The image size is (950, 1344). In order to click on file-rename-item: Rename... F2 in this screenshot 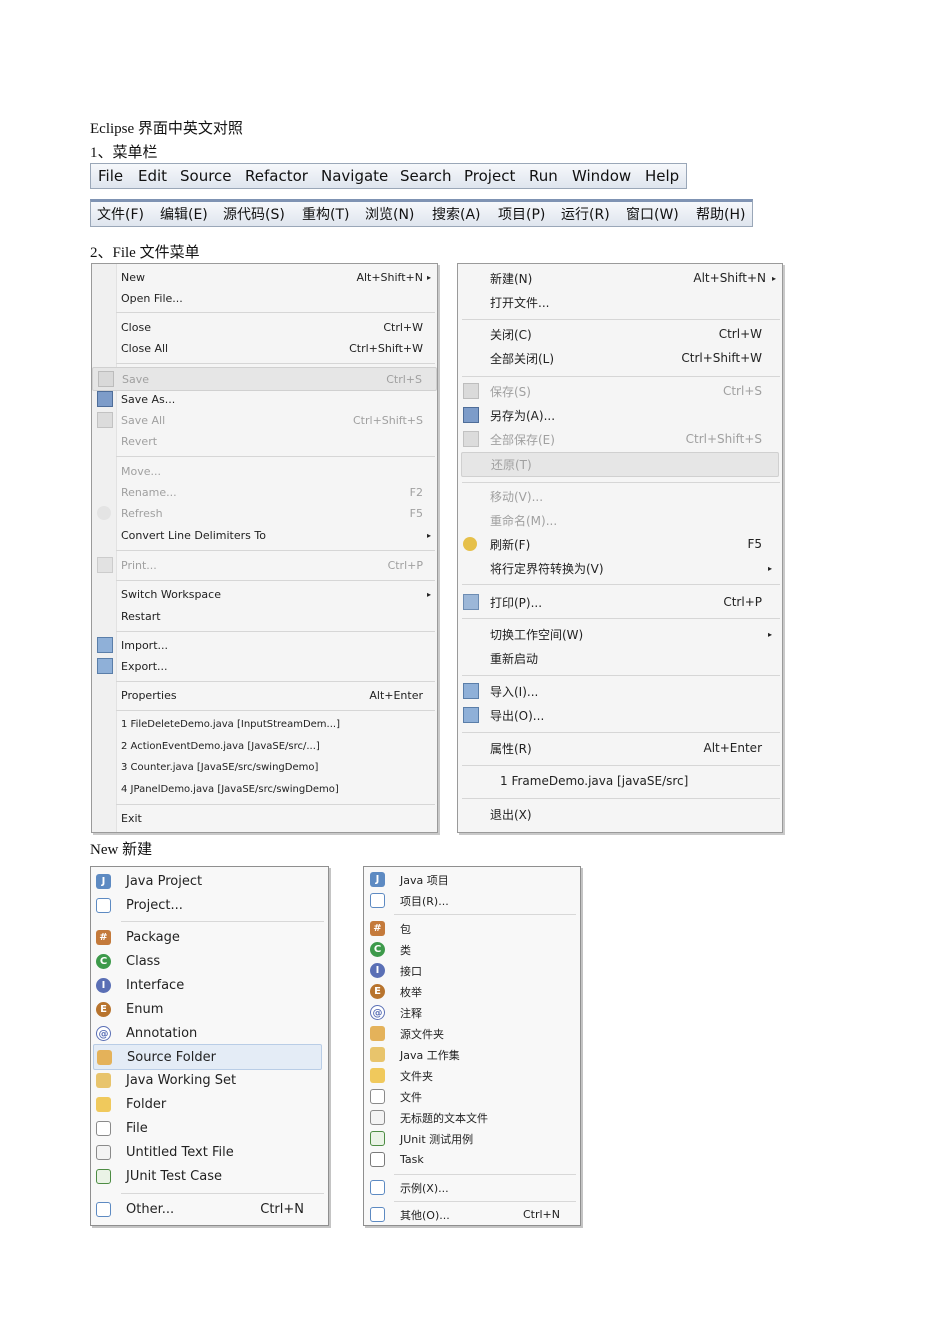, I will do `click(264, 492)`.